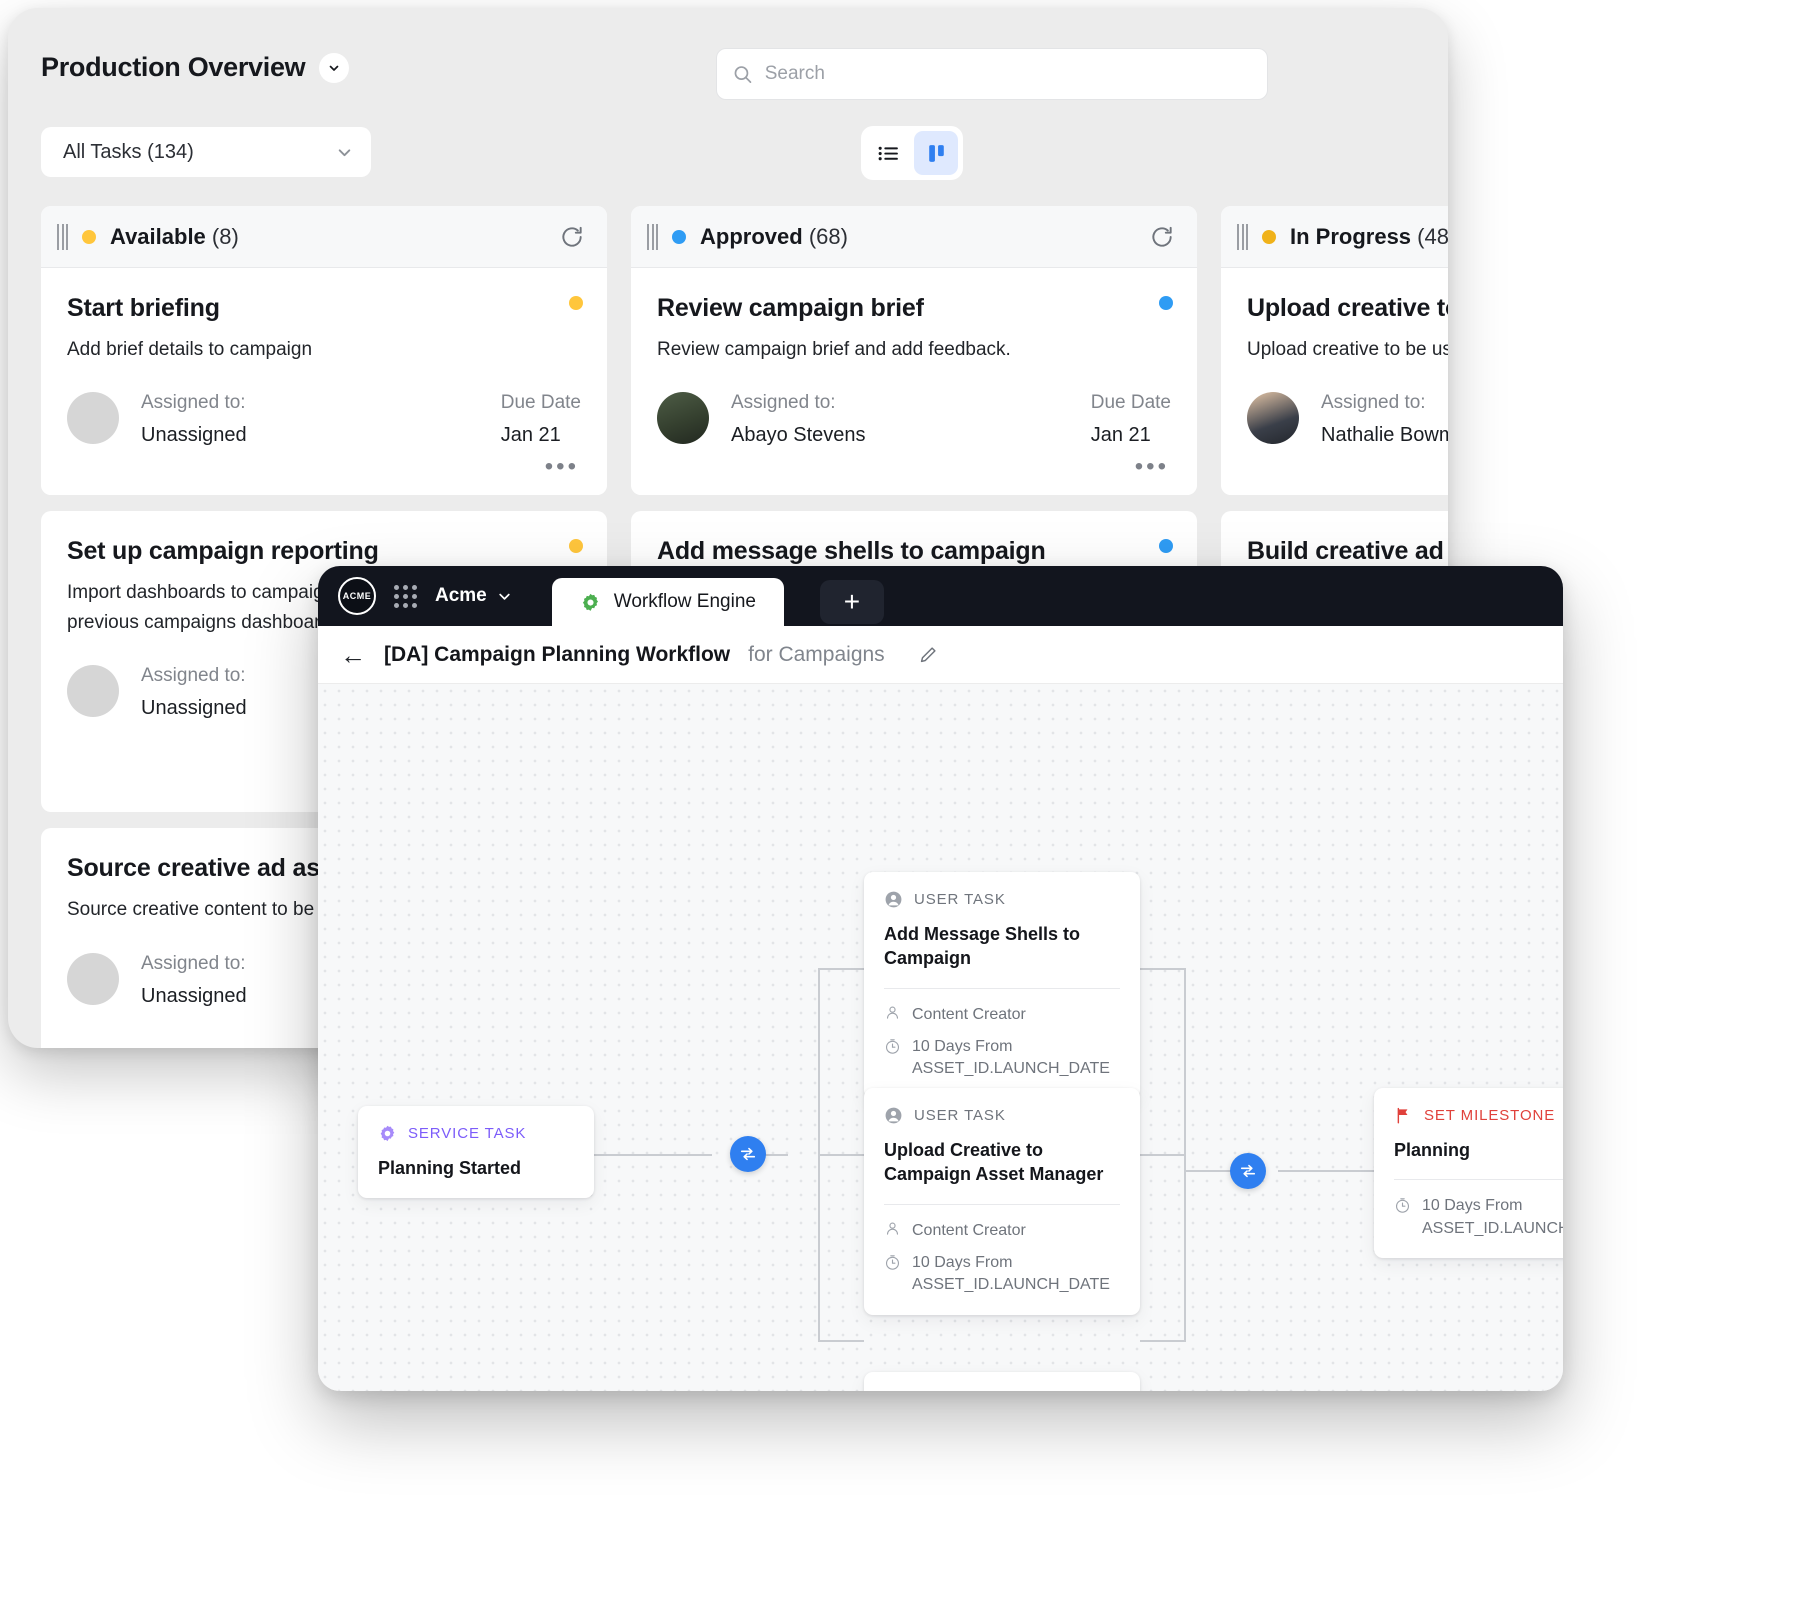  What do you see at coordinates (173, 67) in the screenshot?
I see `page-title: Production Overview` at bounding box center [173, 67].